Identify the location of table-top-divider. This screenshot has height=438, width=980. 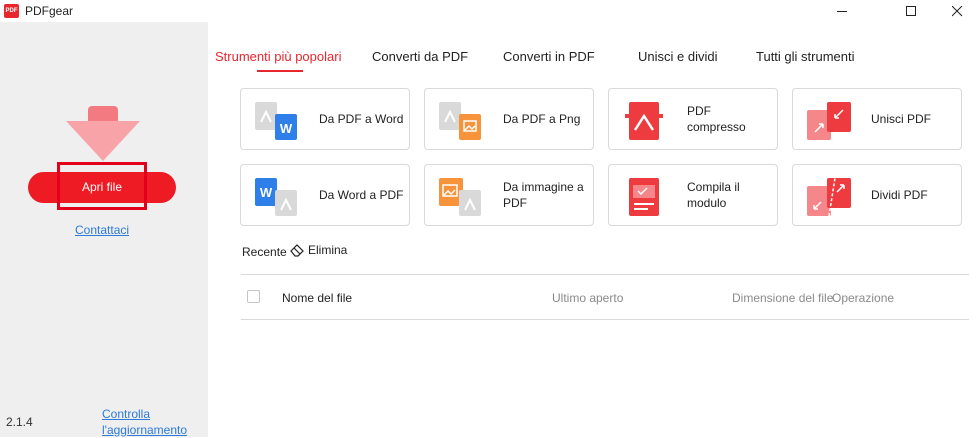
(605, 274).